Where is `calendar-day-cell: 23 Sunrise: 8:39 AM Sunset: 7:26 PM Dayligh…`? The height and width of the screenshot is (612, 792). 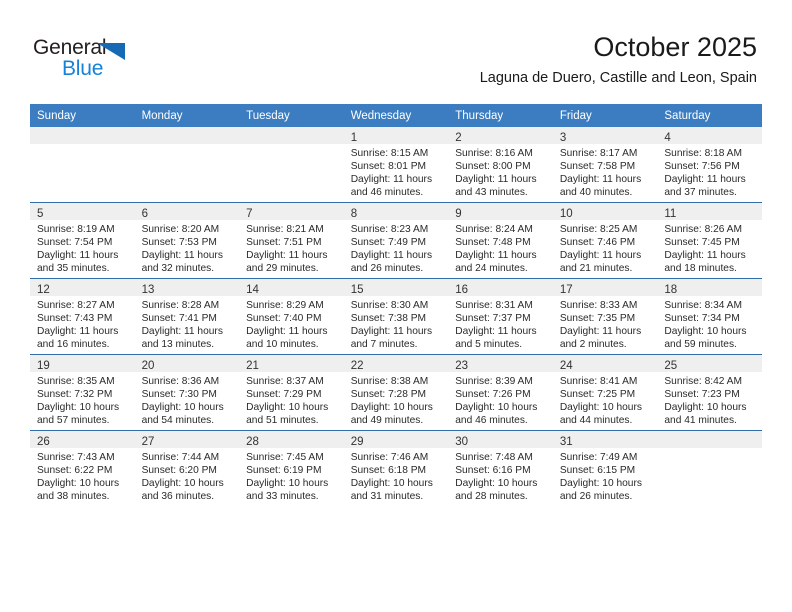
calendar-day-cell: 23 Sunrise: 8:39 AM Sunset: 7:26 PM Dayligh… is located at coordinates (500, 392).